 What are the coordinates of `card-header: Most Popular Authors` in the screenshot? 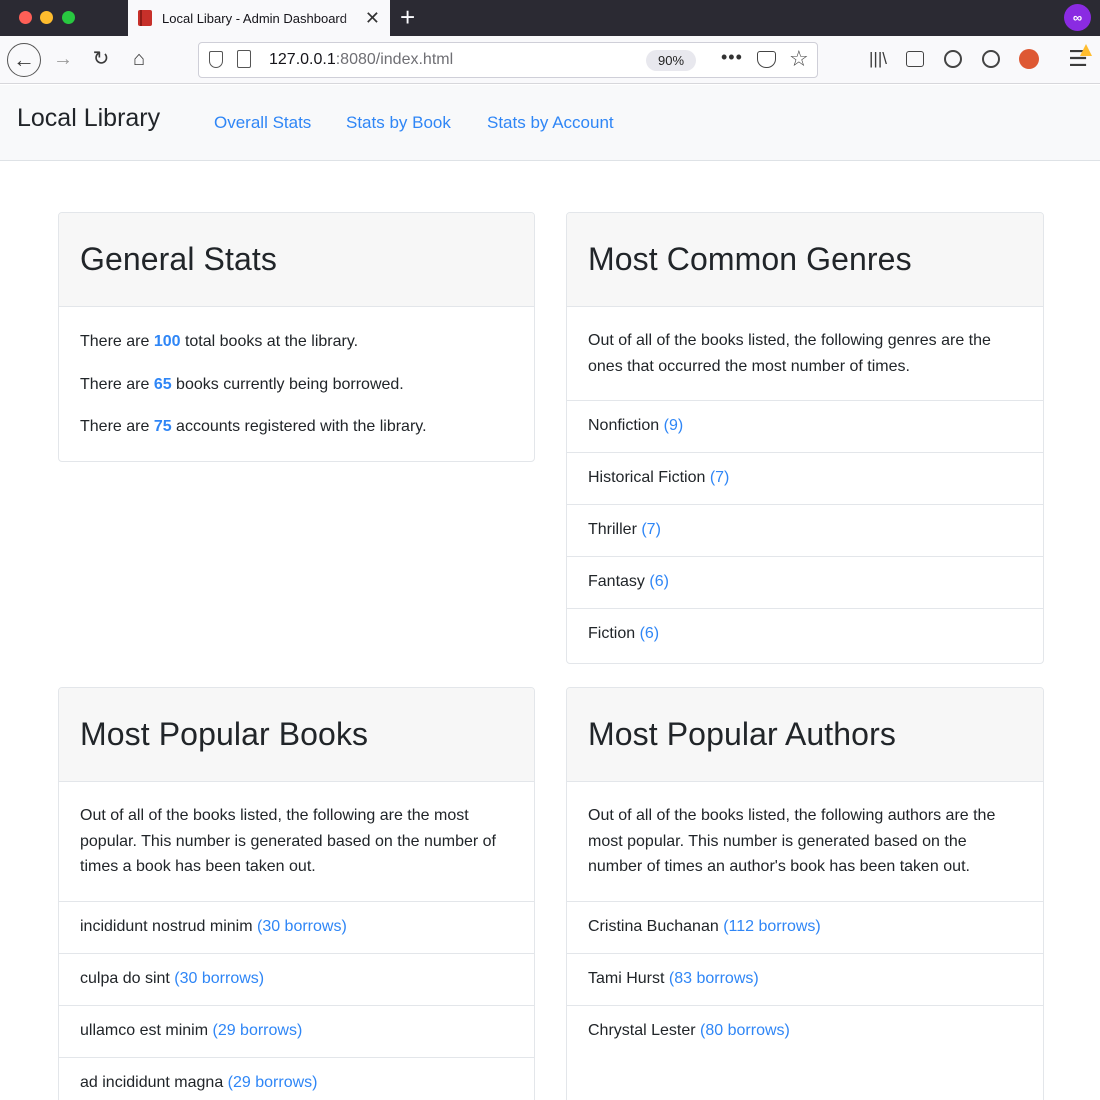 It's located at (805, 735).